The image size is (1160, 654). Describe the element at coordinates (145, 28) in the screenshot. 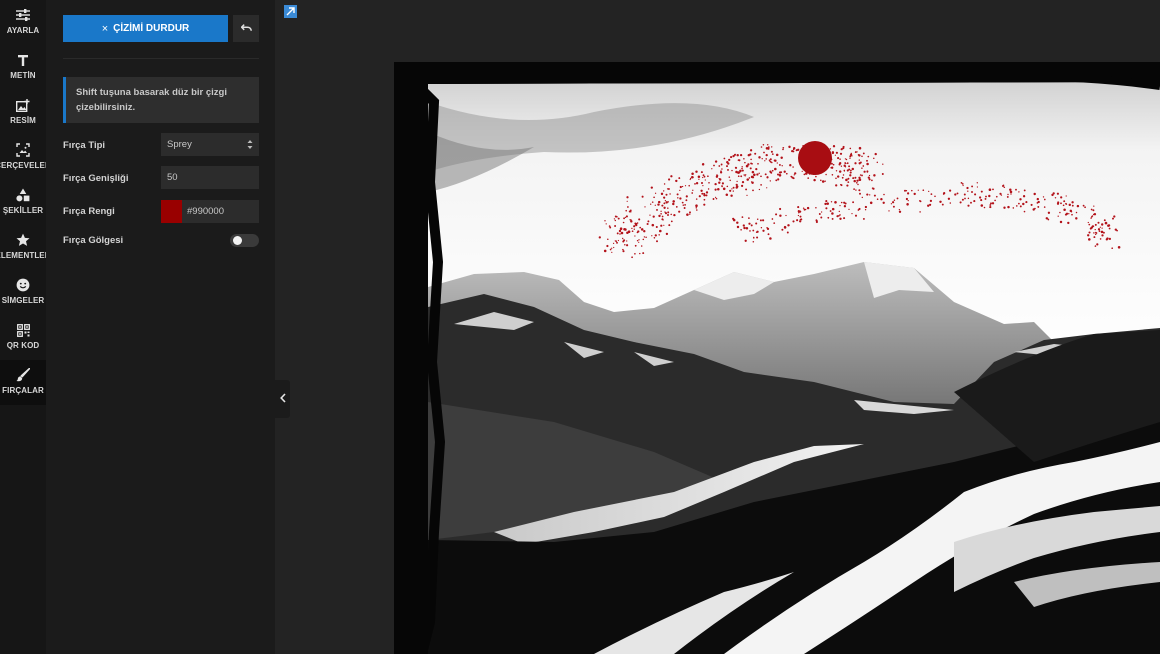

I see `stop-drawing-button: × ÇİZİMİ DURDUR` at that location.